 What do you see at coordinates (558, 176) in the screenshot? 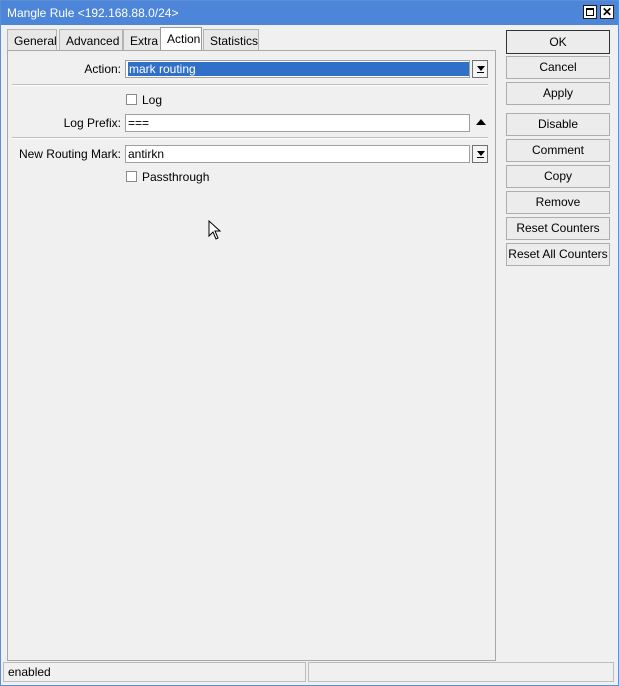
I see `copy-button: Copy` at bounding box center [558, 176].